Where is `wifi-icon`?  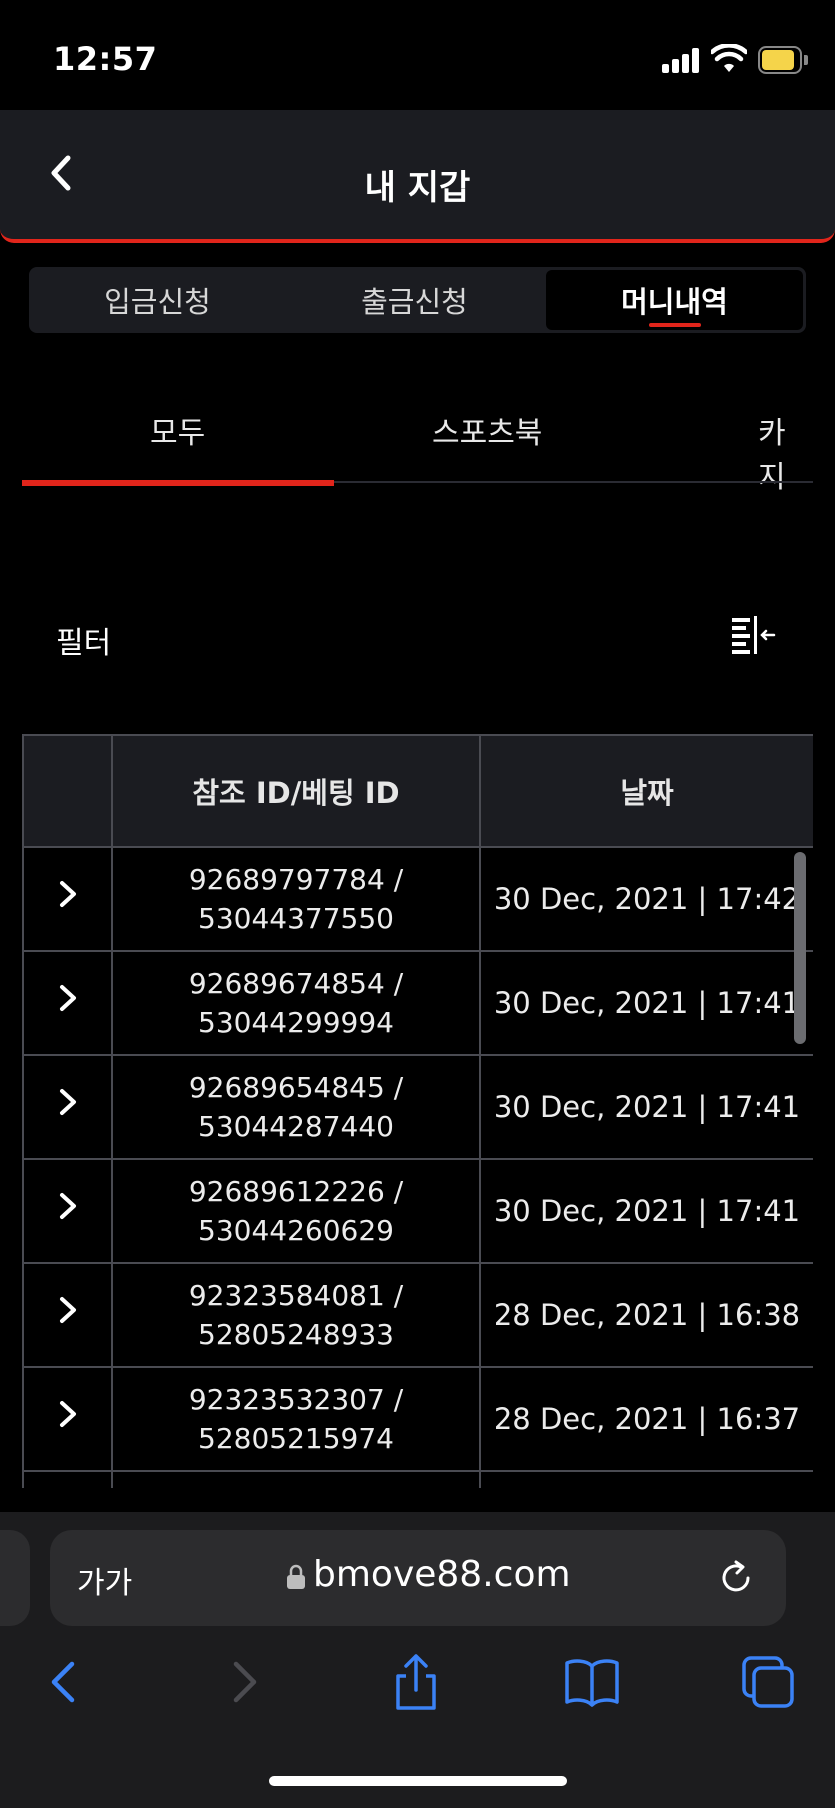
wifi-icon is located at coordinates (729, 58).